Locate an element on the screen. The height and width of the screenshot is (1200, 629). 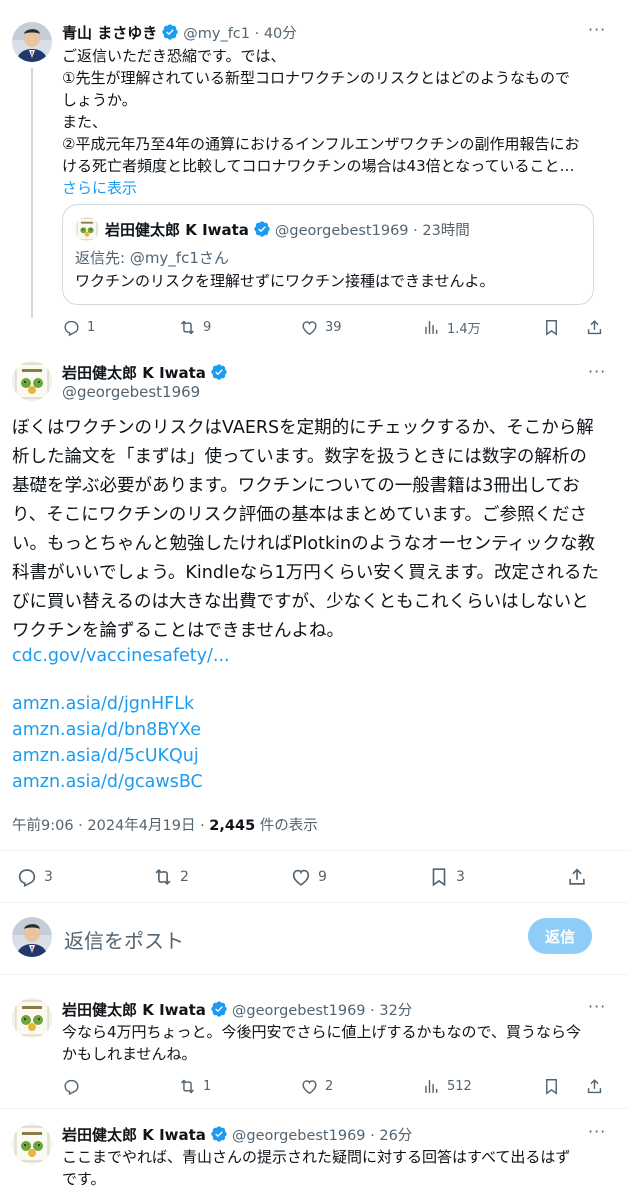
reply1-views-button: 512 is located at coordinates (447, 1086).